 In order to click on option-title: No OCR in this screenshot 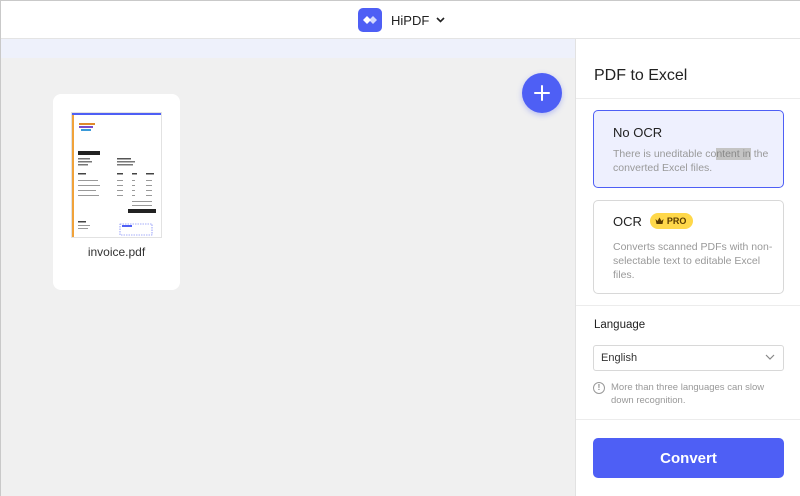, I will do `click(638, 132)`.